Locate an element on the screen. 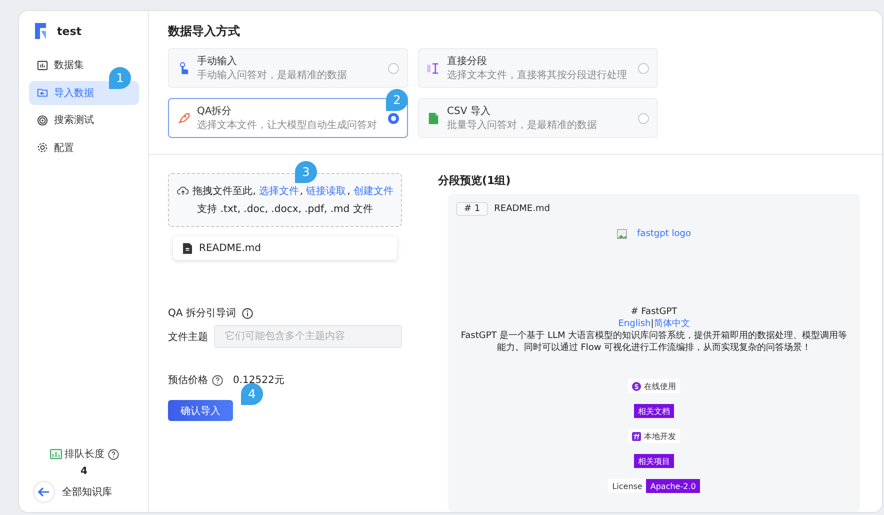  import-option: 直接分段 选择文本文件，直接将其按分段进行处理 is located at coordinates (538, 68).